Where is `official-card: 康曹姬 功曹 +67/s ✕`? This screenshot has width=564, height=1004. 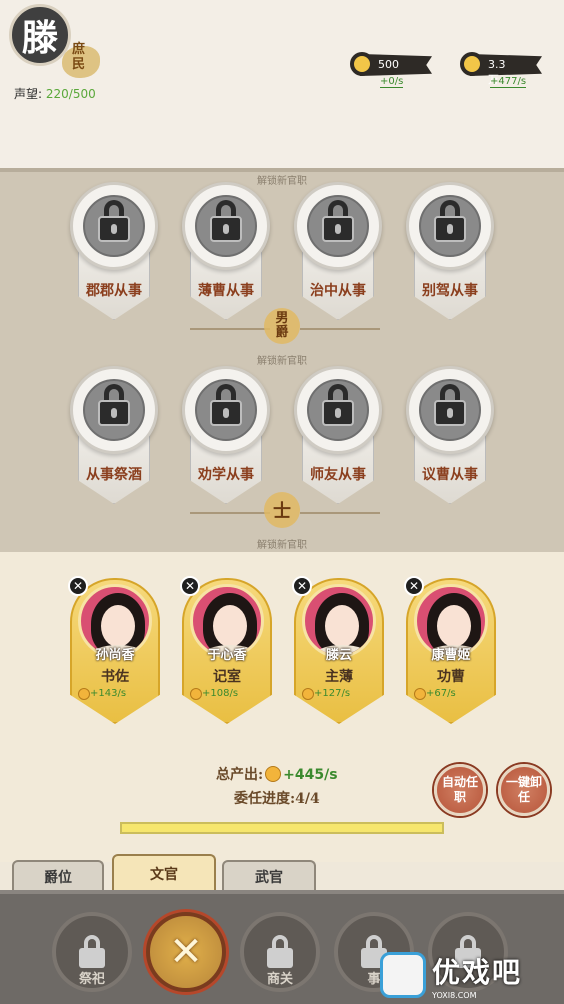
official-card: 康曹姬 功曹 +67/s ✕ is located at coordinates (450, 652).